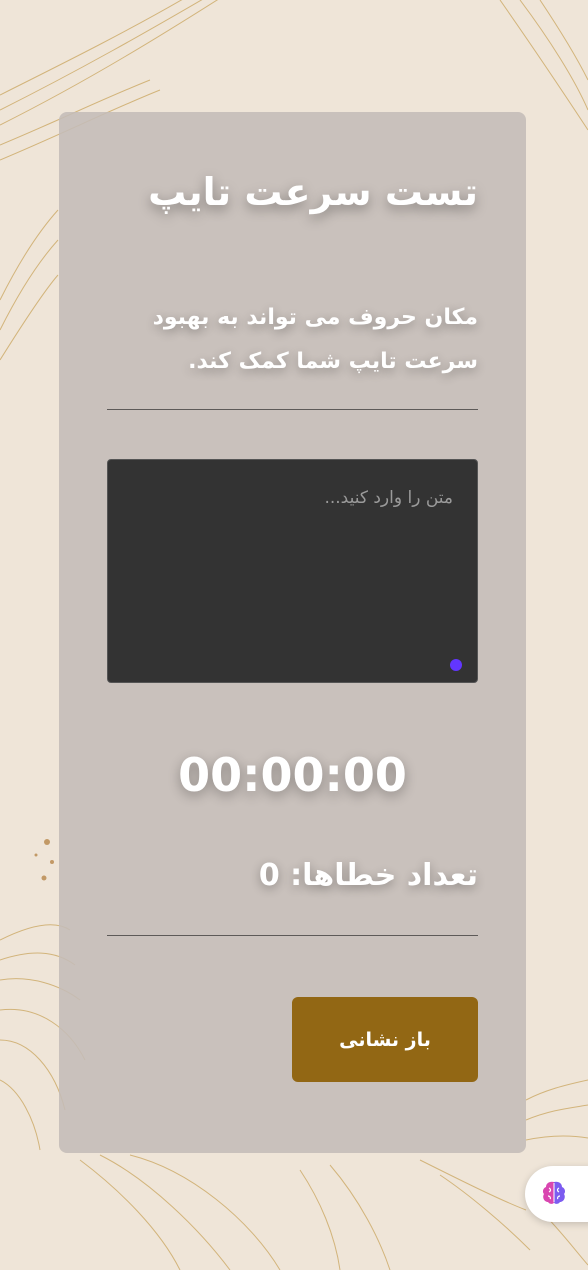  What do you see at coordinates (313, 192) in the screenshot?
I see `page-title: تست سرعت تایپ` at bounding box center [313, 192].